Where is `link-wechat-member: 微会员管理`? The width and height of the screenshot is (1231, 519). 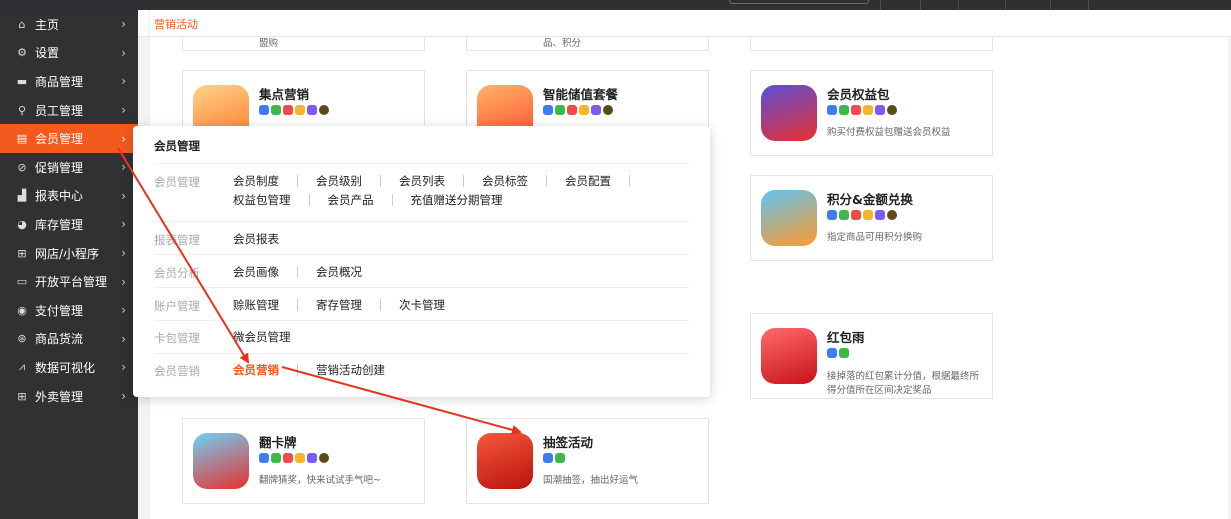
link-wechat-member: 微会员管理 is located at coordinates (271, 337).